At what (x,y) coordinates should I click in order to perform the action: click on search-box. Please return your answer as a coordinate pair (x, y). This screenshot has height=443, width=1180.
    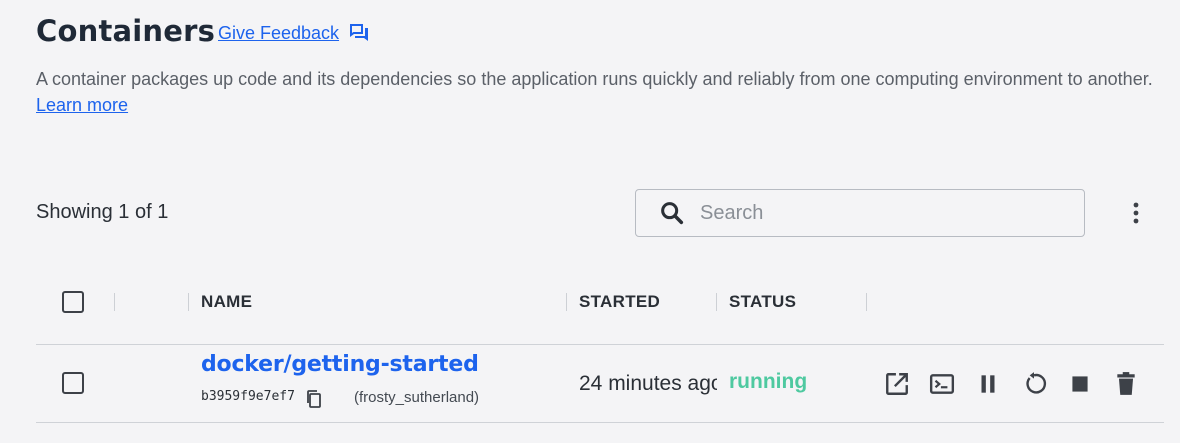
    Looking at the image, I should click on (860, 213).